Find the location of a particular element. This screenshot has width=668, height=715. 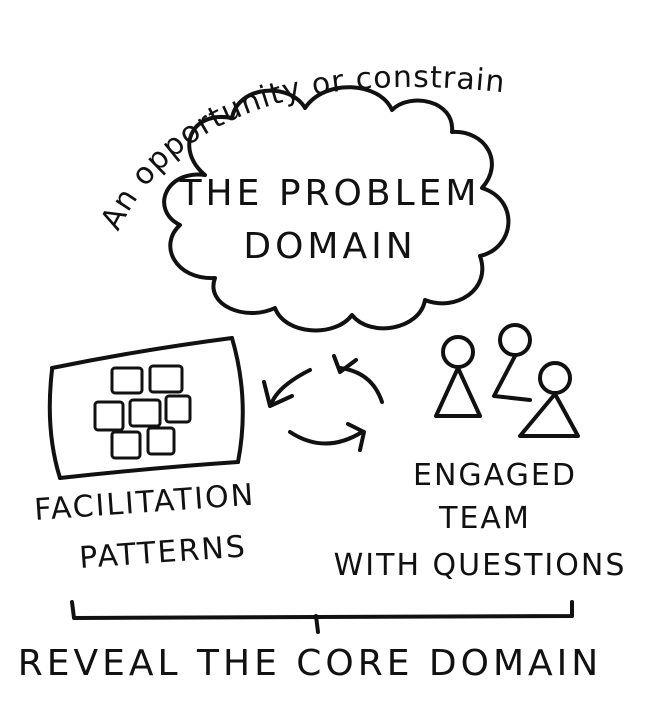

team-line2: TEAM is located at coordinates (484, 518).